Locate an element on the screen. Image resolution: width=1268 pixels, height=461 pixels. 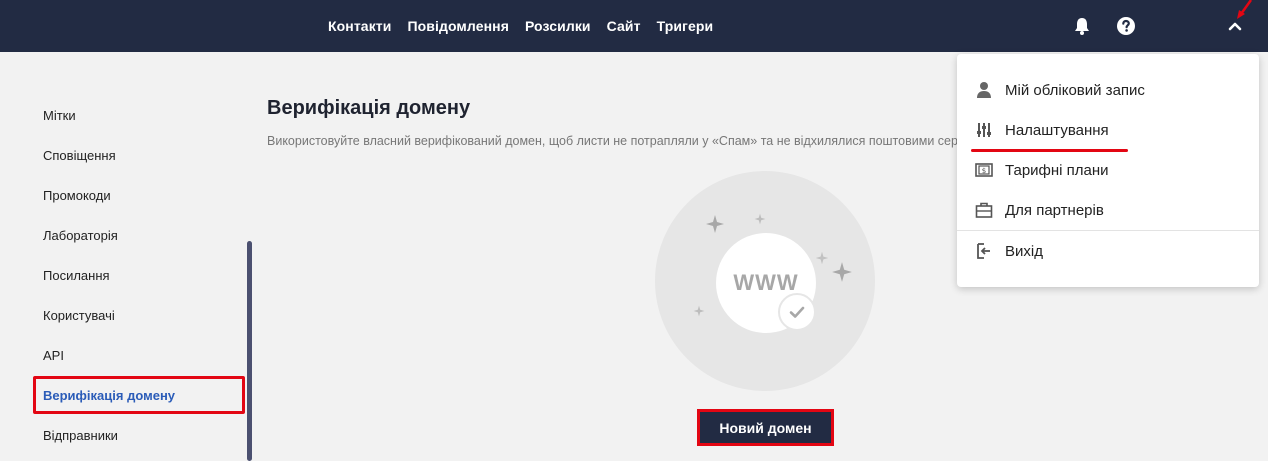
sidebar-item-notifications: Сповіщення is located at coordinates (79, 155).